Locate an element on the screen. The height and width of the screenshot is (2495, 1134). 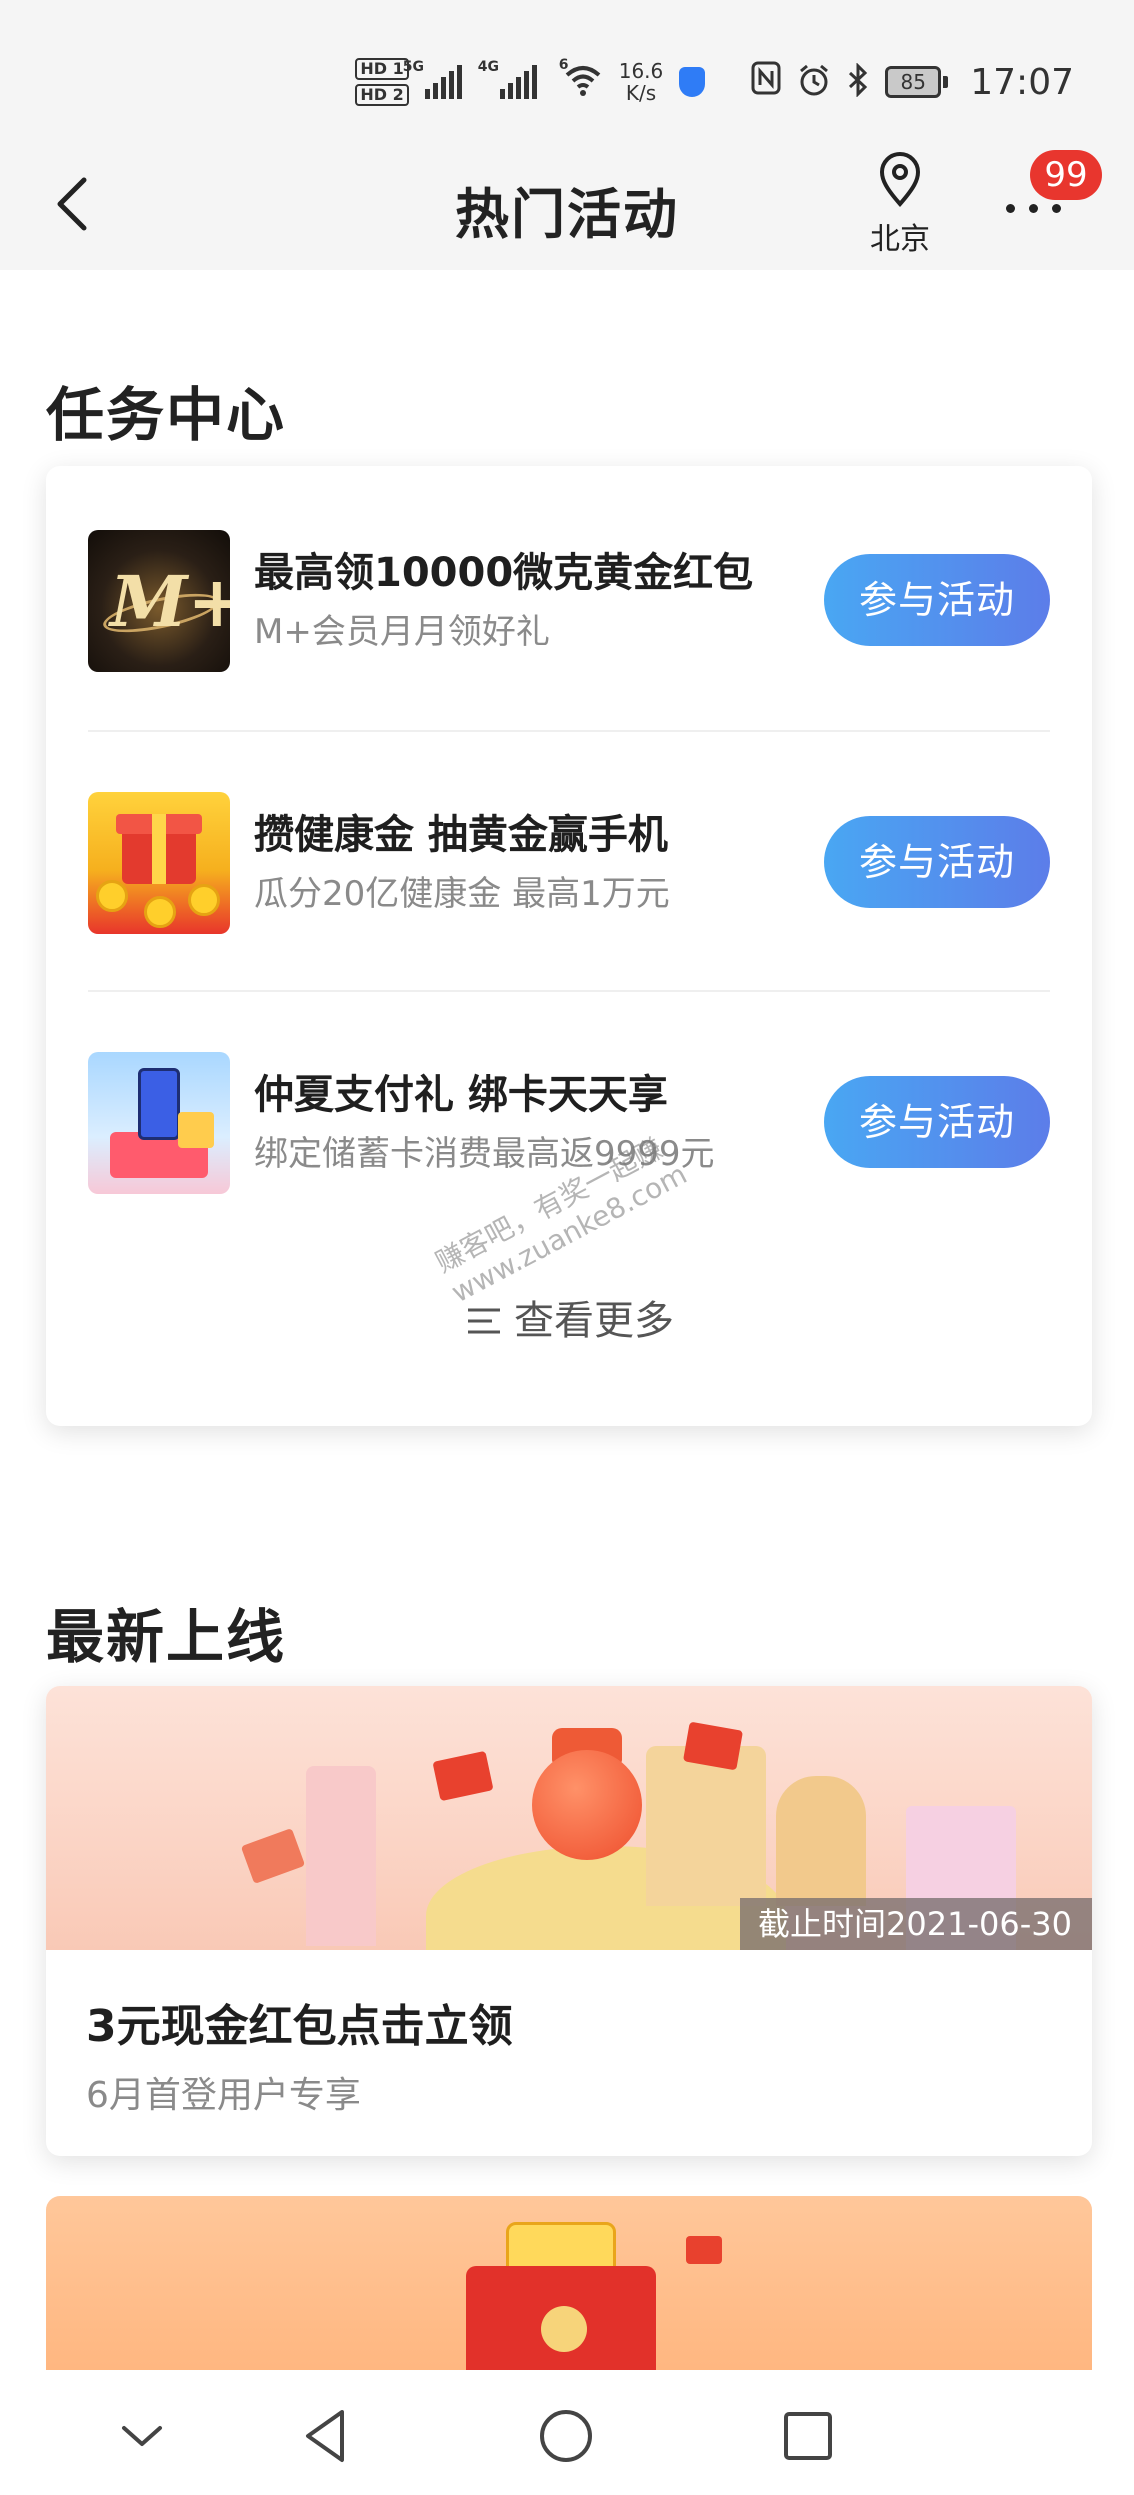
system-navigation-bar is located at coordinates (567, 2432).